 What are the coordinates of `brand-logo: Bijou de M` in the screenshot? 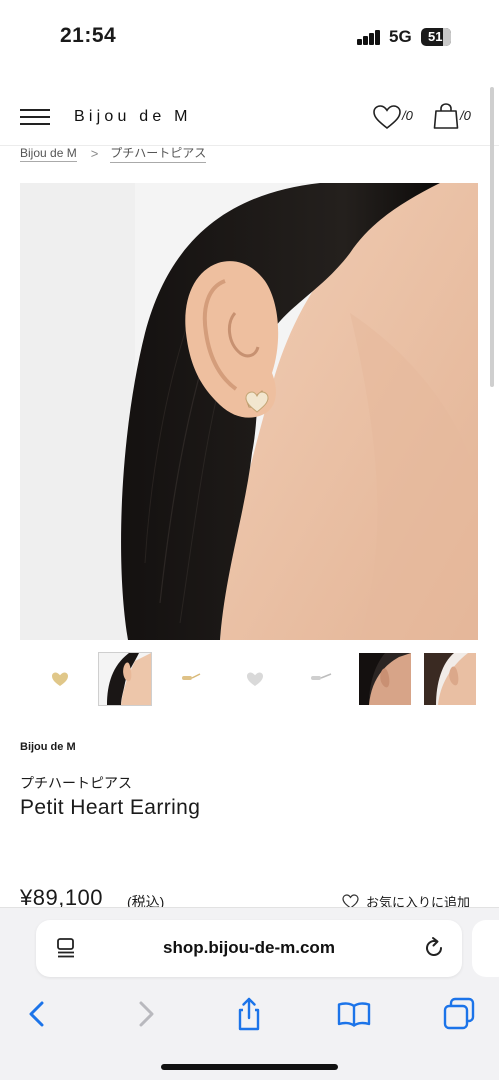 It's located at (133, 117).